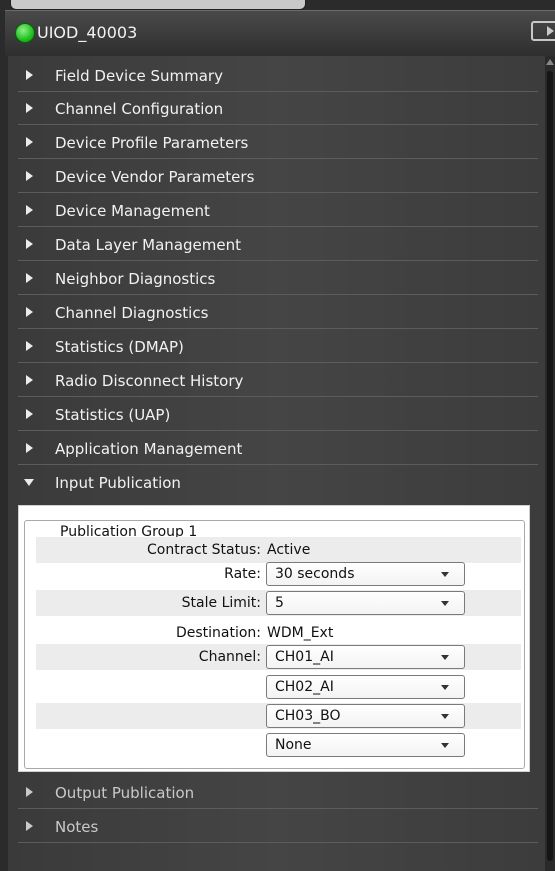  I want to click on section-device-management: Device Management, so click(278, 210).